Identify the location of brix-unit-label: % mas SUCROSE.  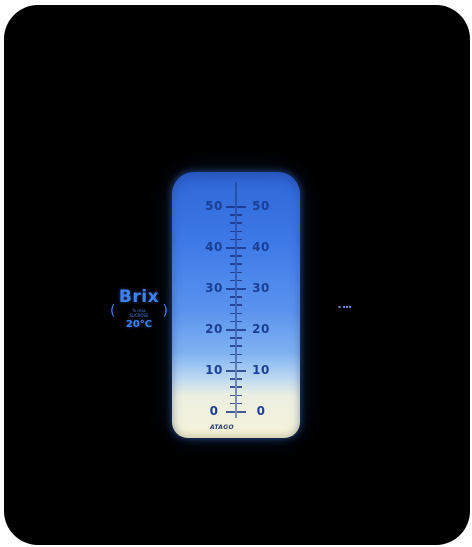
(139, 311).